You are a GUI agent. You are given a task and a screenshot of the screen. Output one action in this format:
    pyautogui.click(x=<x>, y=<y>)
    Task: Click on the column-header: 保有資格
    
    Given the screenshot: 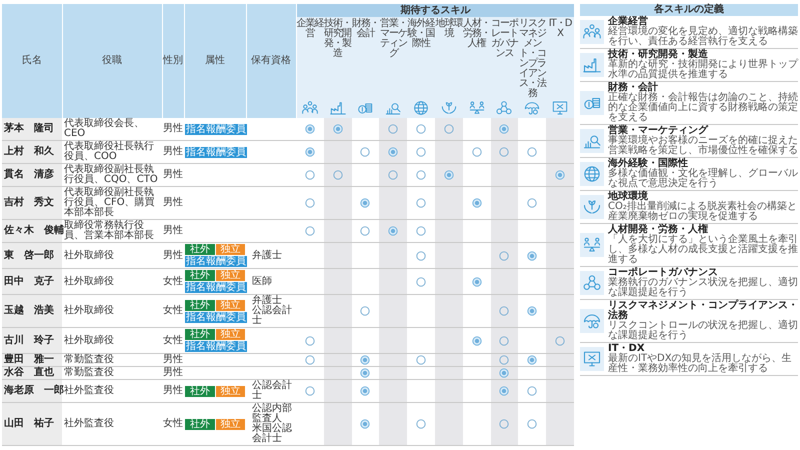 What is the action you would take?
    pyautogui.click(x=271, y=61)
    